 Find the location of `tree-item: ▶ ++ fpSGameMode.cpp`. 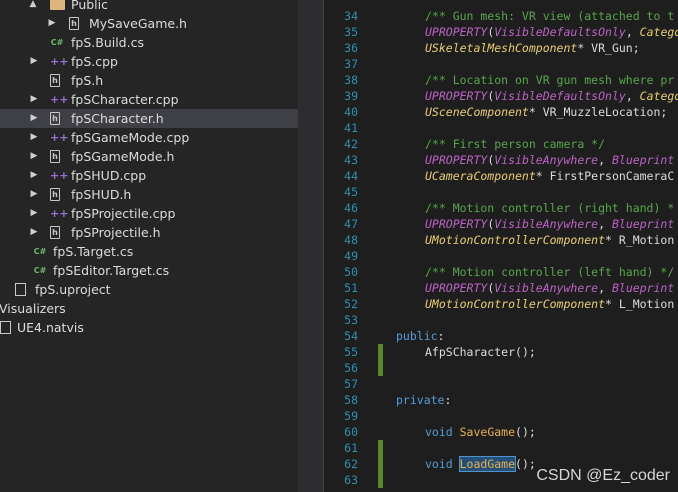

tree-item: ▶ ++ fpSGameMode.cpp is located at coordinates (149, 137).